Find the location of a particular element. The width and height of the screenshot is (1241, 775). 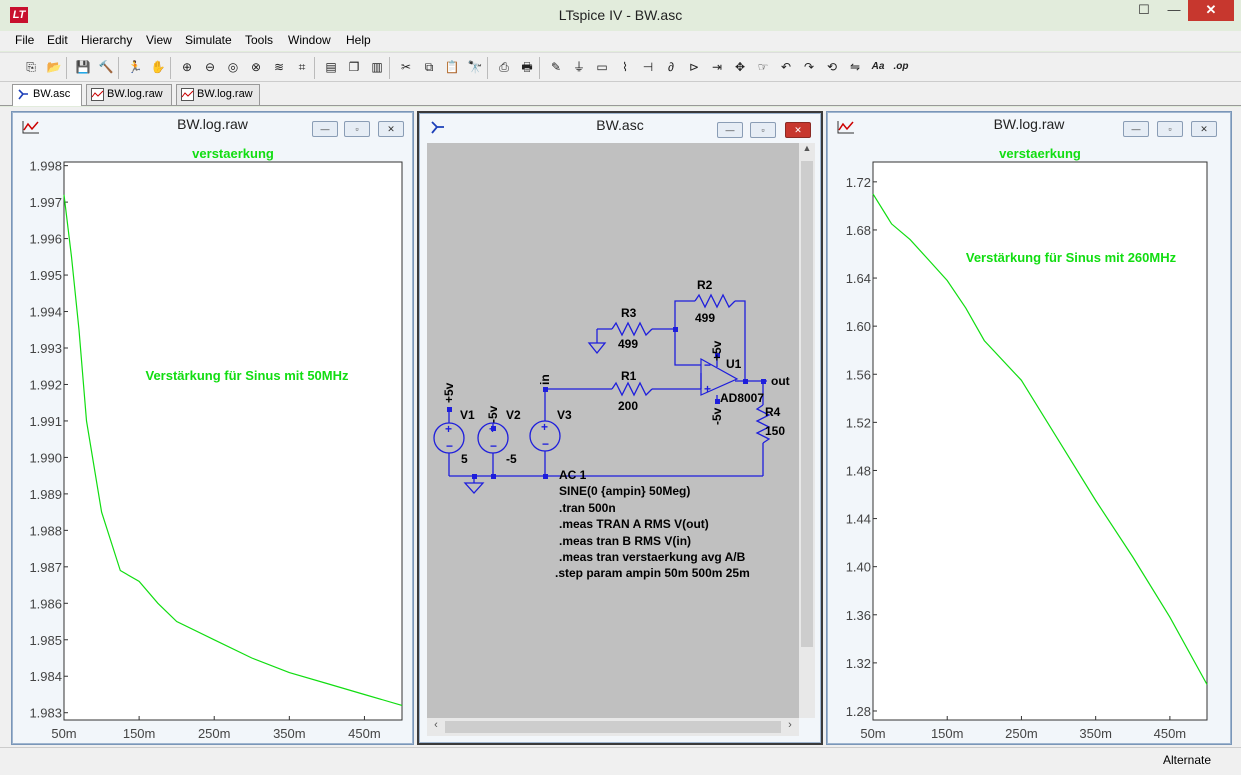

rotate-icon: ⟲ is located at coordinates (832, 67).